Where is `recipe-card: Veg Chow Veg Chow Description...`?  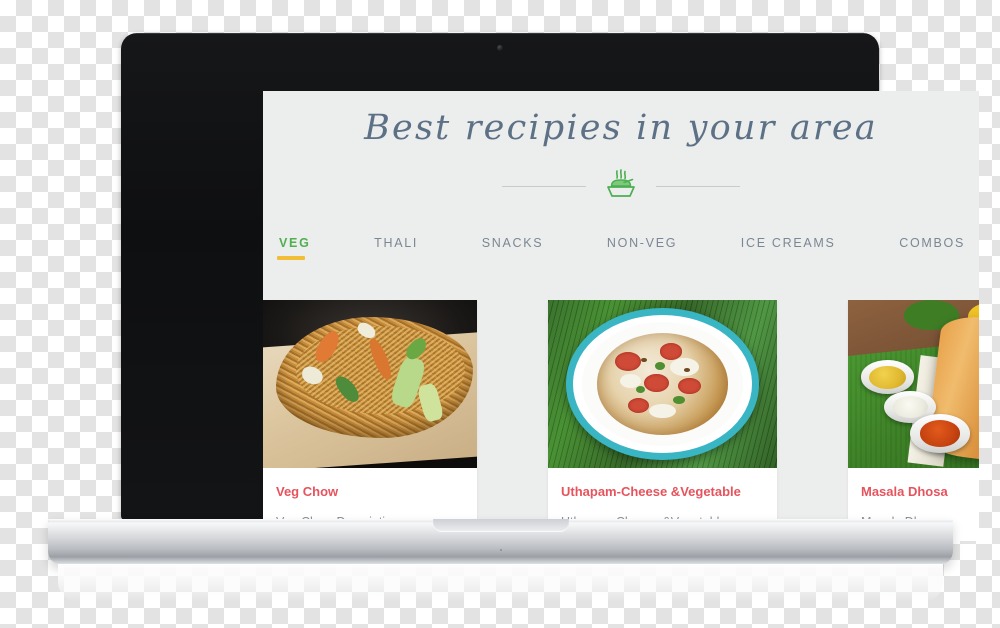
recipe-card: Veg Chow Veg Chow Description... is located at coordinates (370, 420).